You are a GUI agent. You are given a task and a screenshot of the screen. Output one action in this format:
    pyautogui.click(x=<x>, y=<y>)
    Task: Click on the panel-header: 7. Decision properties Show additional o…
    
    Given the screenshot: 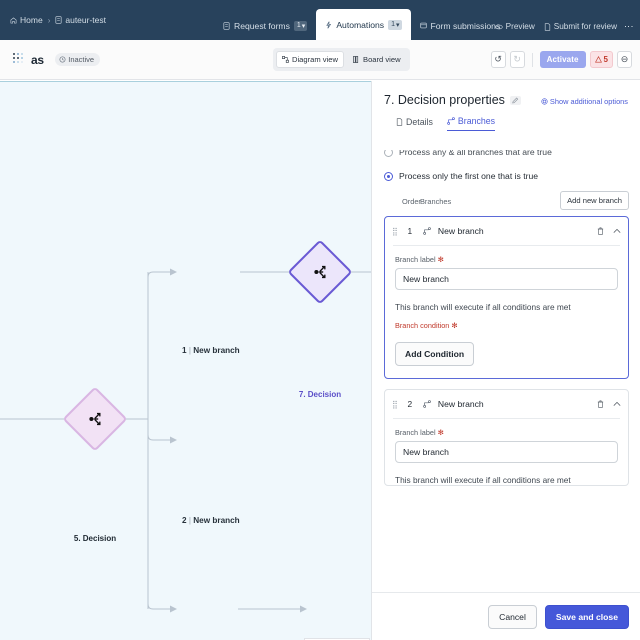 What is the action you would take?
    pyautogui.click(x=506, y=106)
    